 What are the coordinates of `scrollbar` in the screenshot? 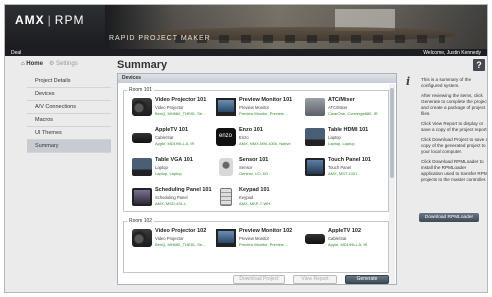 It's located at (392, 184).